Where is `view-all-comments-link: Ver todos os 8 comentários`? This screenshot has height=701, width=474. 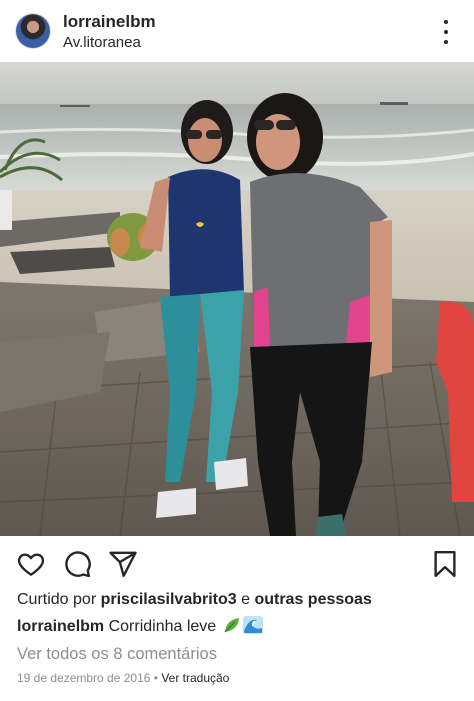 view-all-comments-link: Ver todos os 8 comentários is located at coordinates (117, 654).